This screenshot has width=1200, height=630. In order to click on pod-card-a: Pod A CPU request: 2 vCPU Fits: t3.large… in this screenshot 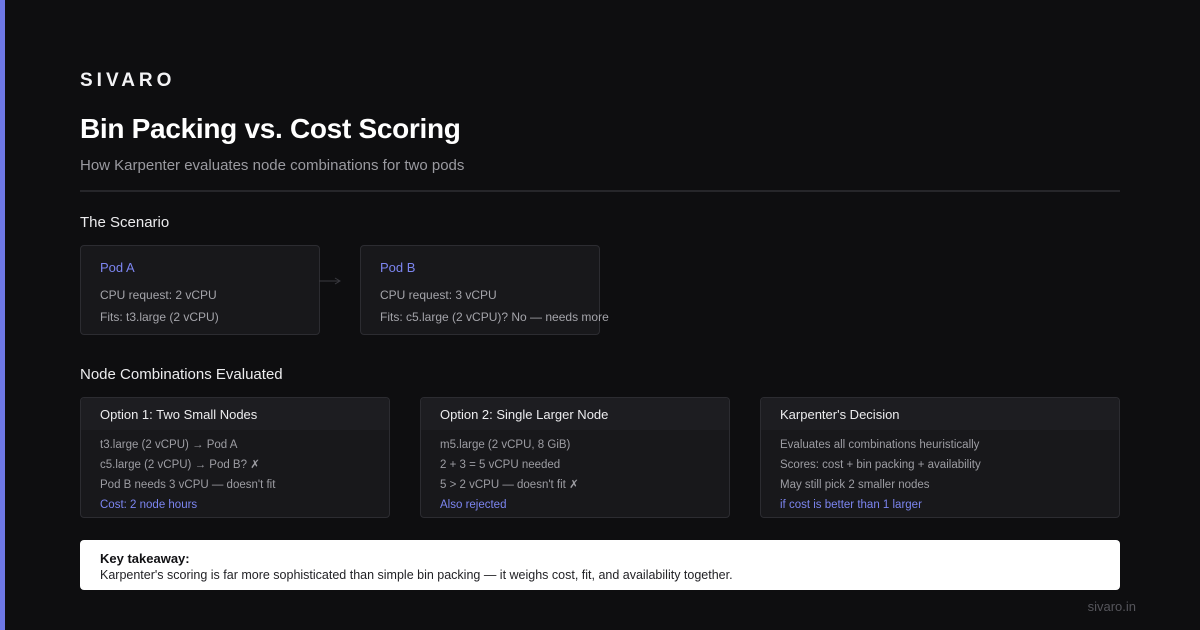, I will do `click(200, 290)`.